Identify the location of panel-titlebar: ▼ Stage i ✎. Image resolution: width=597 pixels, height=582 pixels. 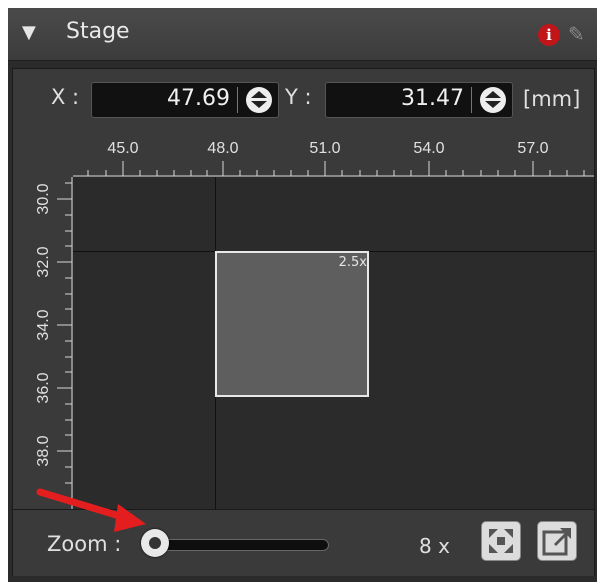
(302, 34).